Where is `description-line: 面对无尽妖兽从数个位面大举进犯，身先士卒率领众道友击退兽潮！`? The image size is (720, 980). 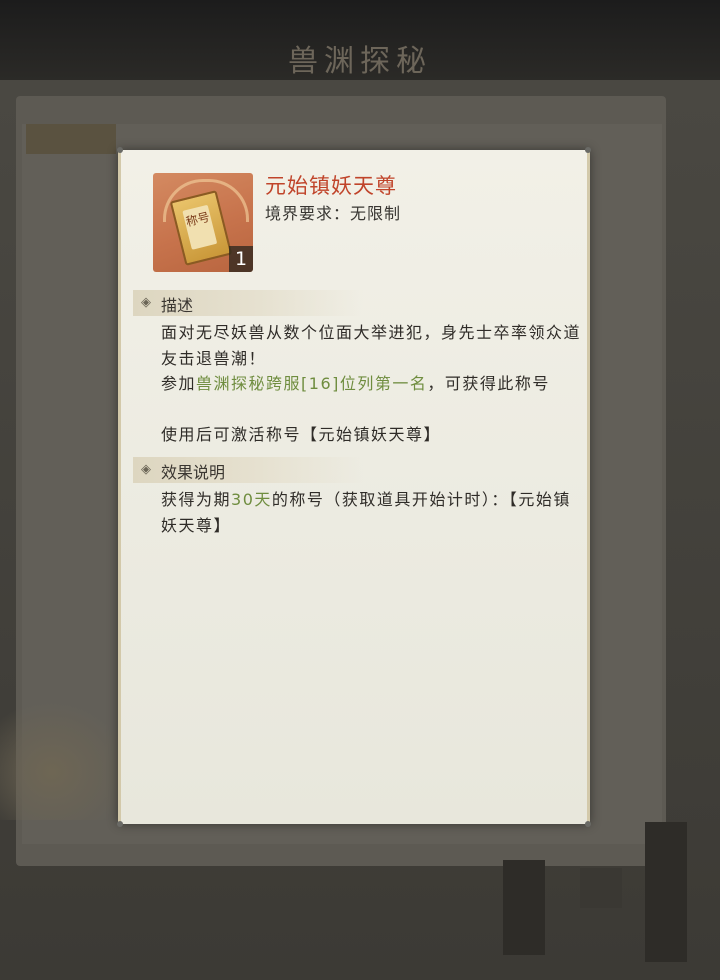 description-line: 面对无尽妖兽从数个位面大举进犯，身先士卒率领众道友击退兽潮！ is located at coordinates (371, 345).